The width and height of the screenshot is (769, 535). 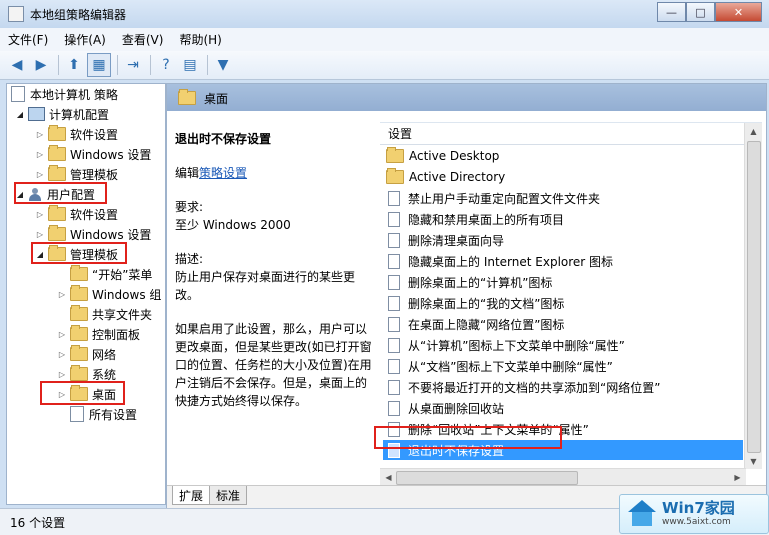 I want to click on horizontal-scrollbar: ◀ ▶, so click(x=563, y=477).